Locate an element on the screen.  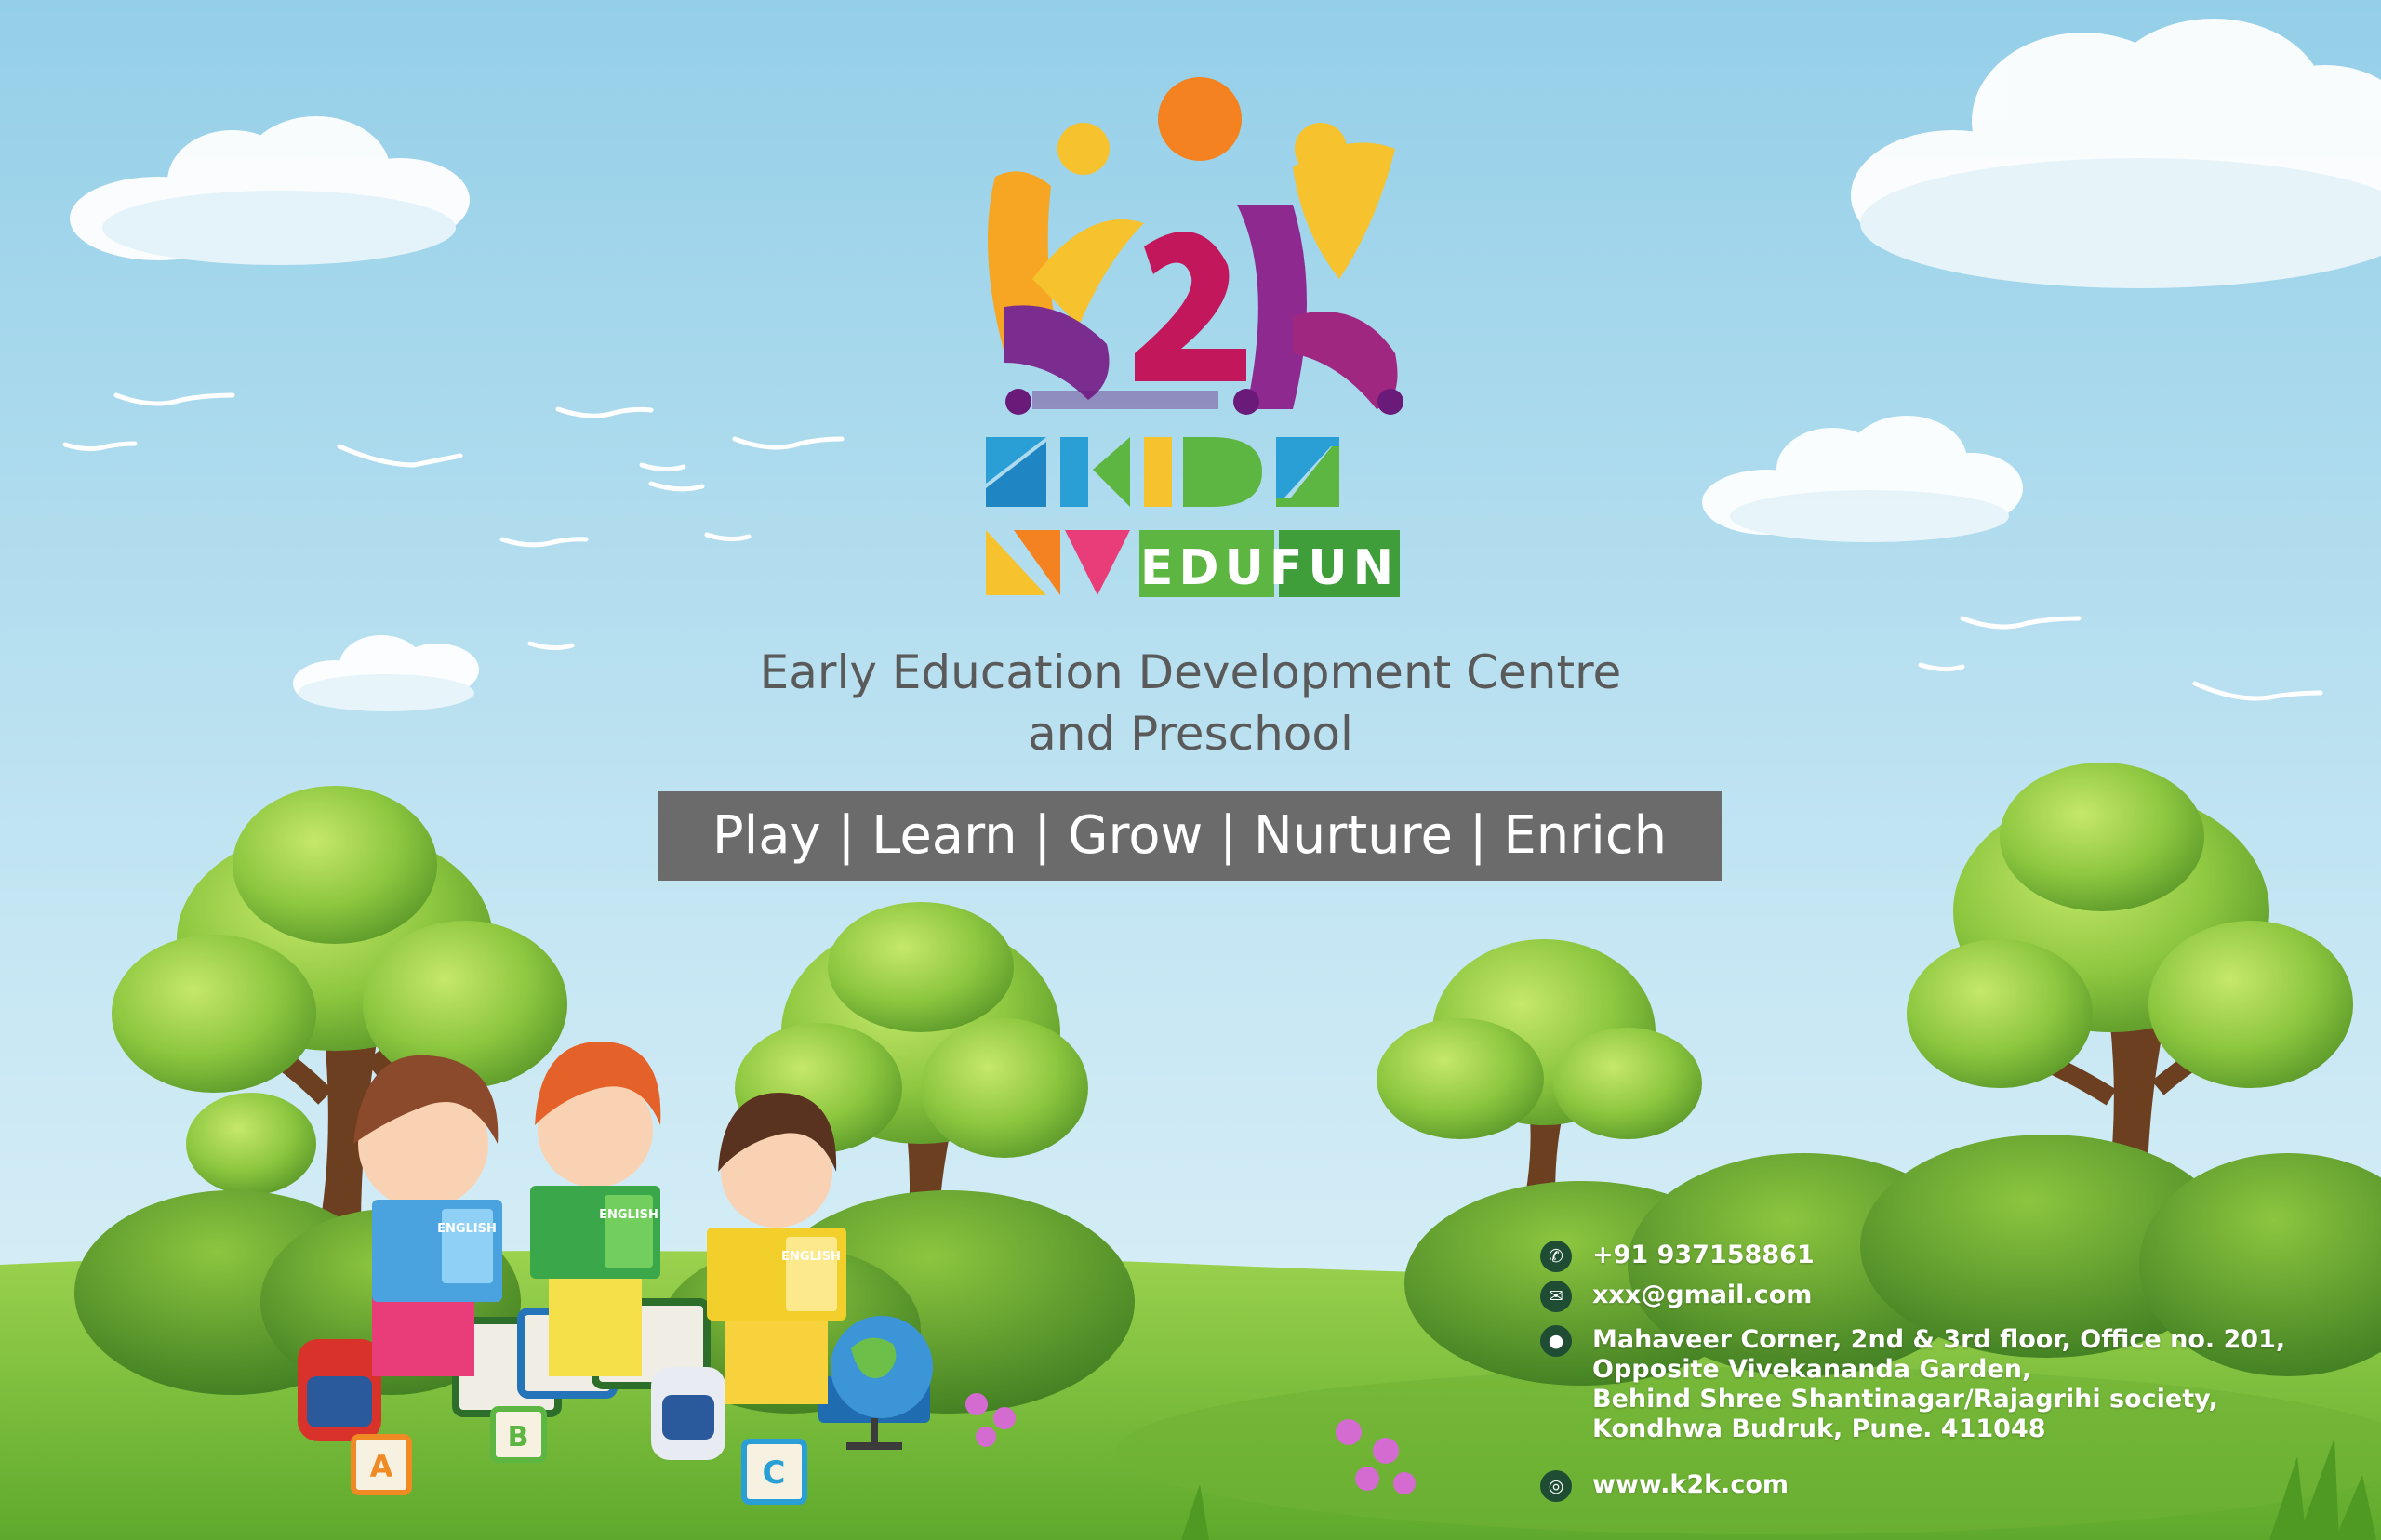
contact-website: ◎ www.k2k.com is located at coordinates (1664, 1486).